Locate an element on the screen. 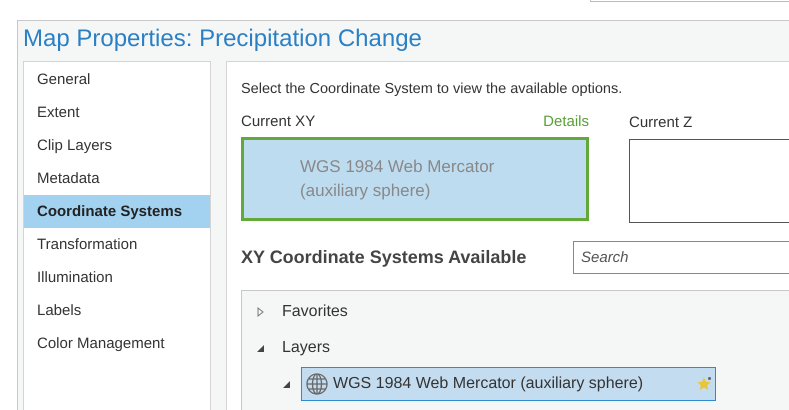 This screenshot has width=789, height=410. tree-item-label: WGS 1984 Web Mercator (auxiliary sphere) is located at coordinates (488, 384).